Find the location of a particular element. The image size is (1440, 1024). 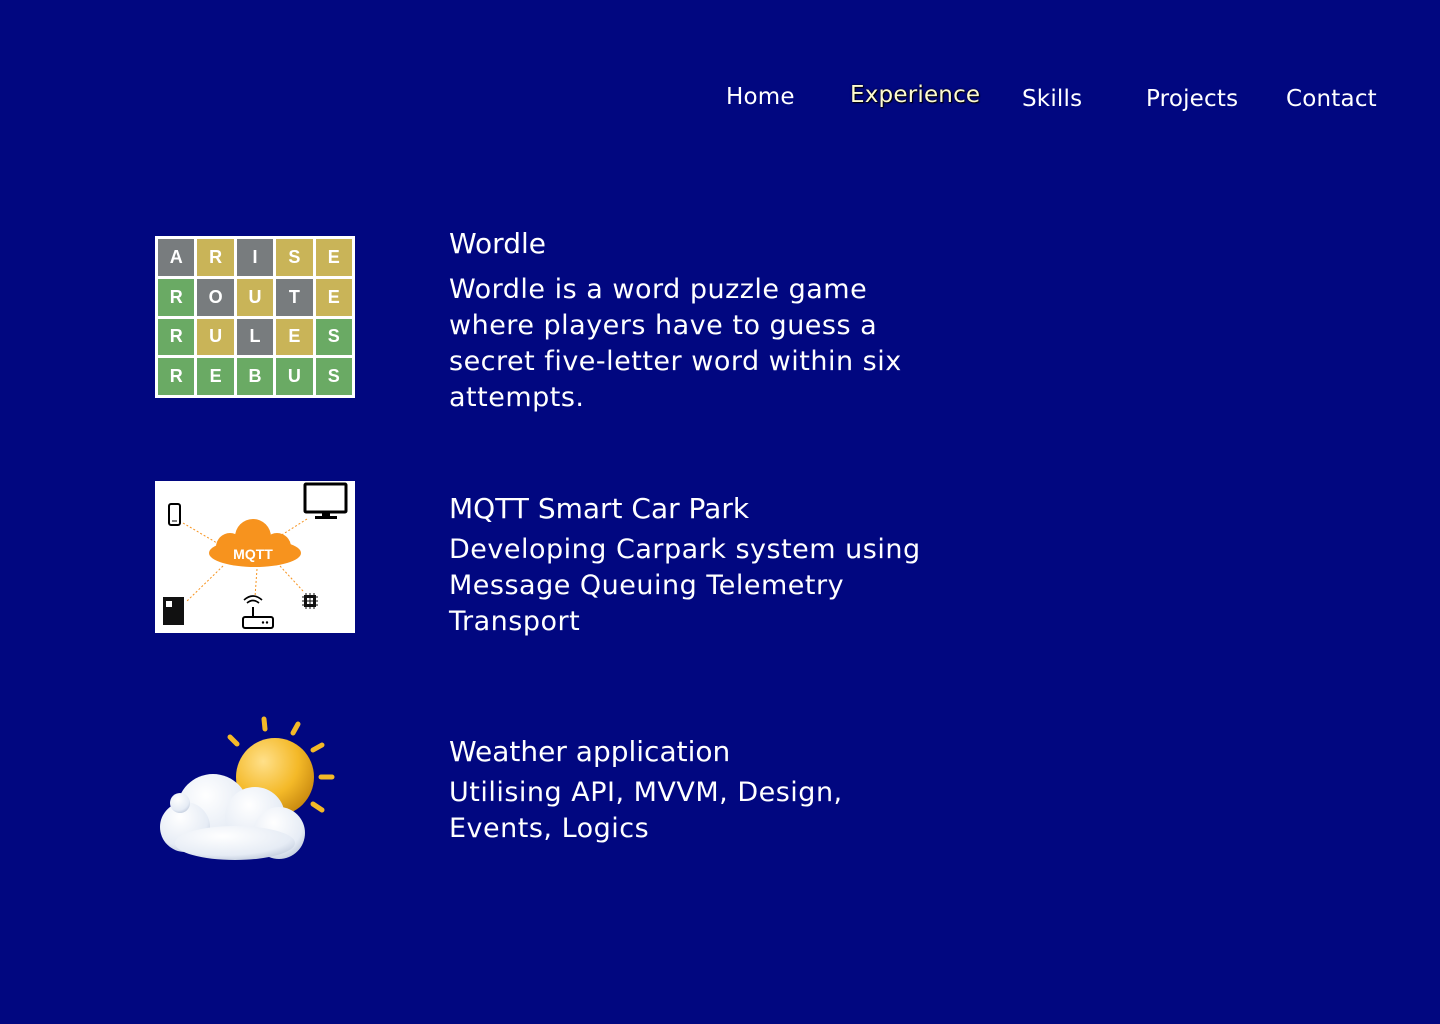

wordle-tile: T is located at coordinates (294, 297).